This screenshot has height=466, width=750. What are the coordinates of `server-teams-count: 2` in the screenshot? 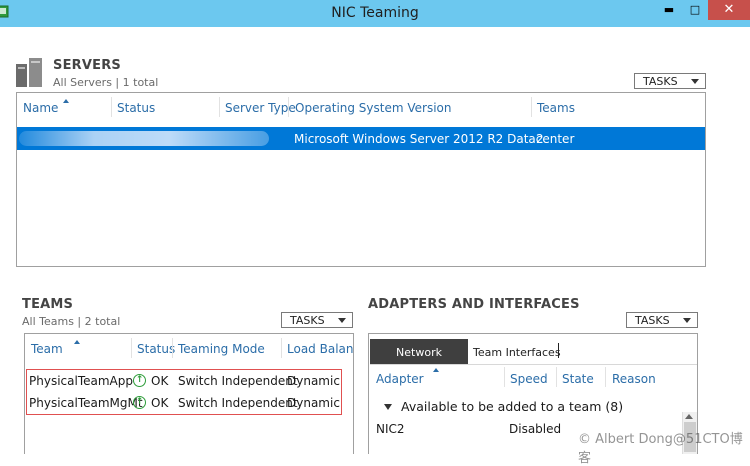 It's located at (540, 139).